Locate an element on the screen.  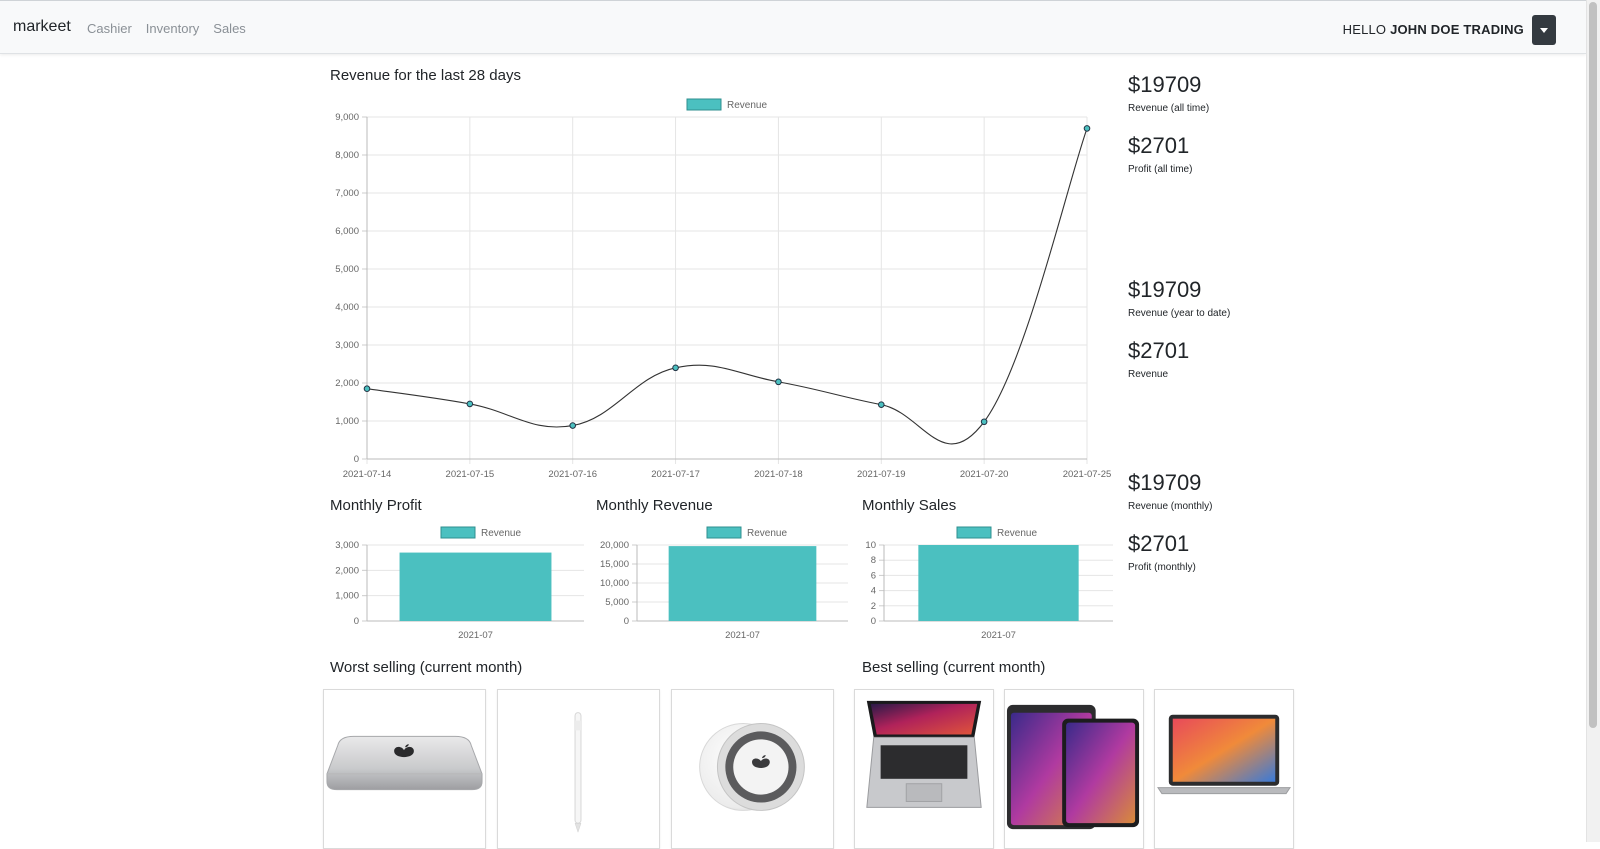
main-chart-ytick-label: 0 is located at coordinates (356, 459).